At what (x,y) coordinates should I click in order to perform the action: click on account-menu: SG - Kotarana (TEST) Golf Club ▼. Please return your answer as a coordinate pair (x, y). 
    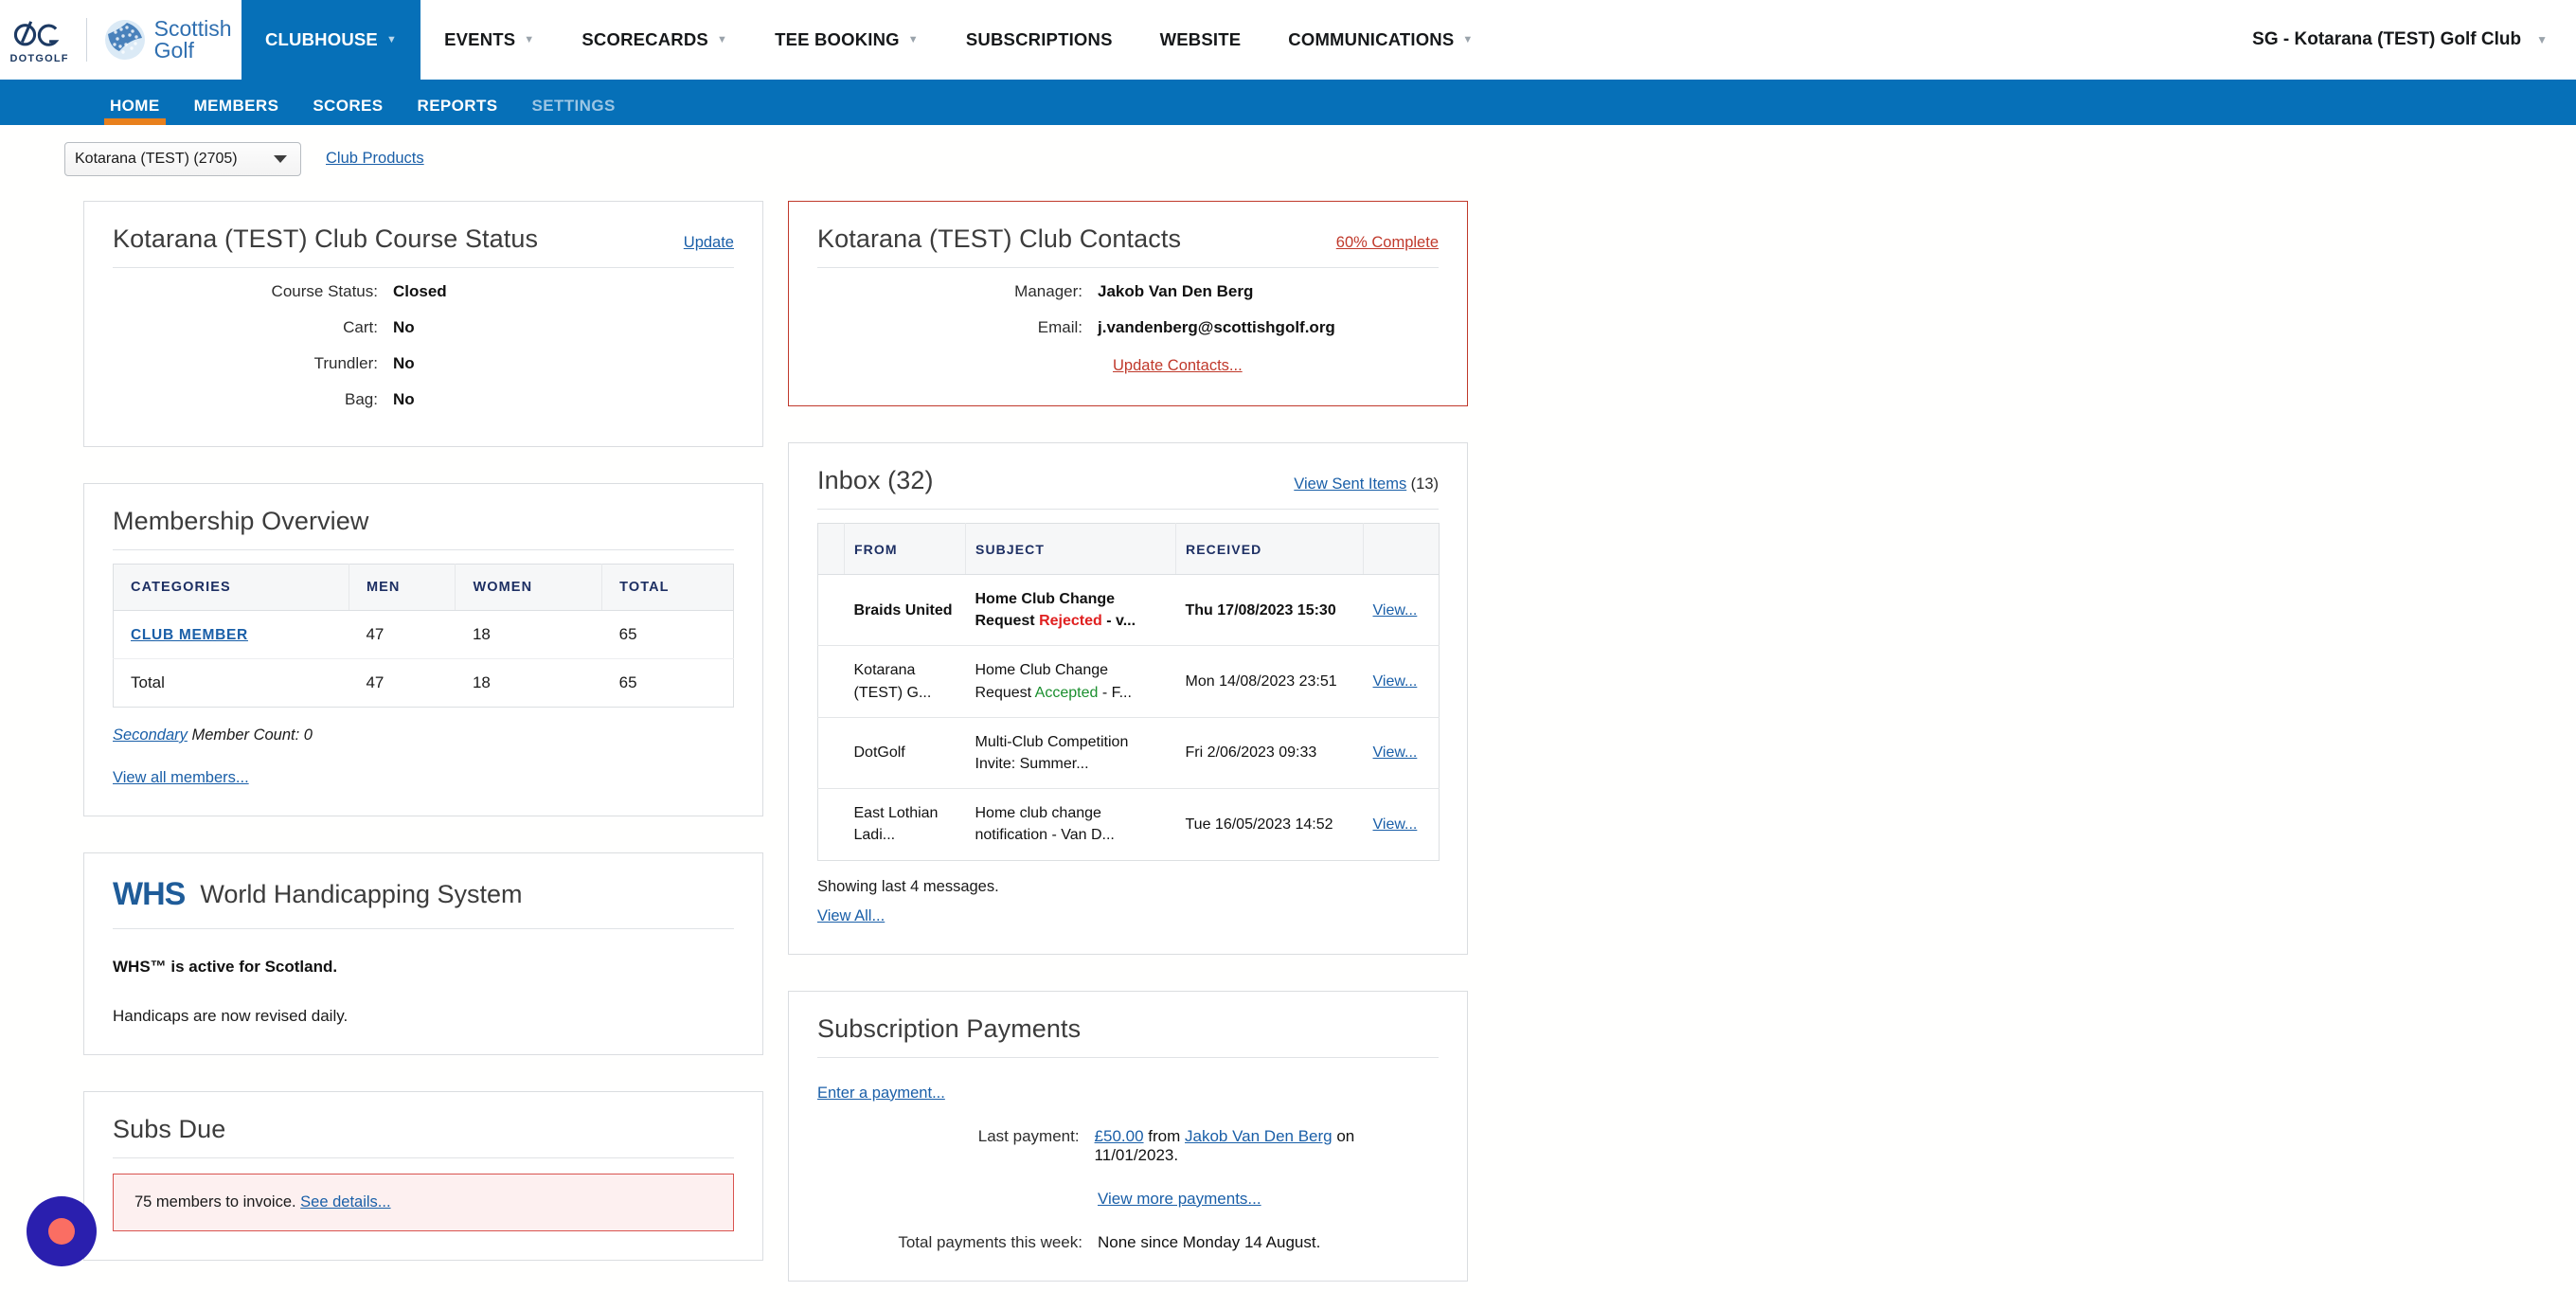
    Looking at the image, I should click on (2414, 40).